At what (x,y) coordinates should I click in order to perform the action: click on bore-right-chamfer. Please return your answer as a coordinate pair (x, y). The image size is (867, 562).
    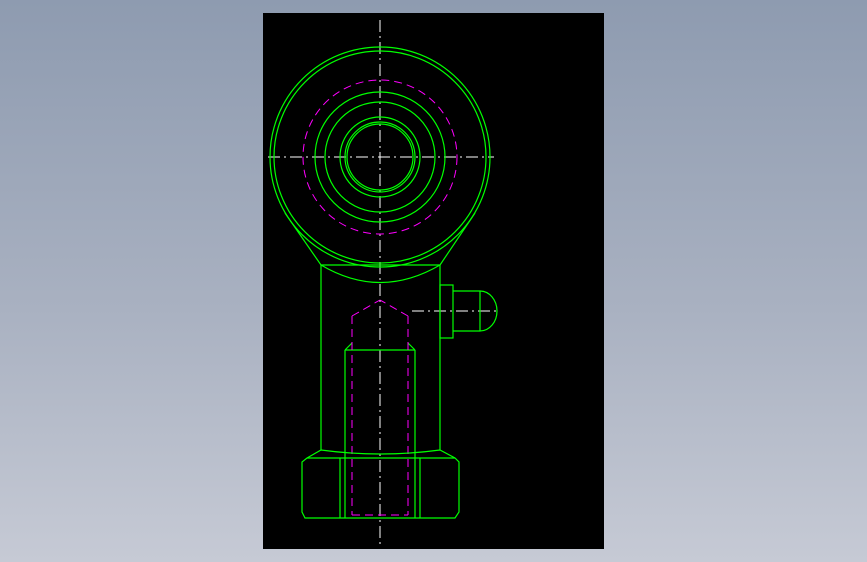
    Looking at the image, I should click on (411, 346).